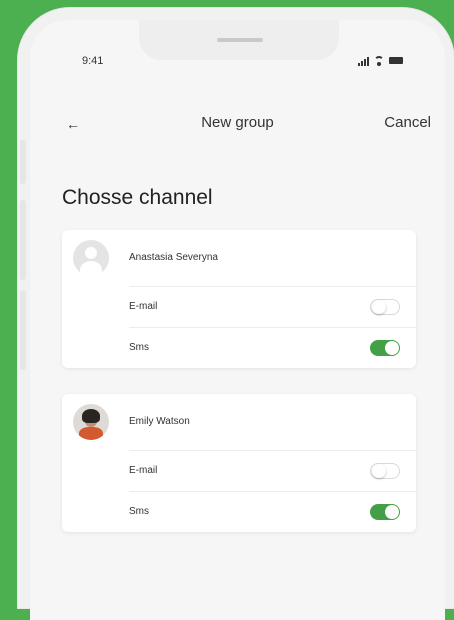  Describe the element at coordinates (396, 60) in the screenshot. I see `battery-icon` at that location.